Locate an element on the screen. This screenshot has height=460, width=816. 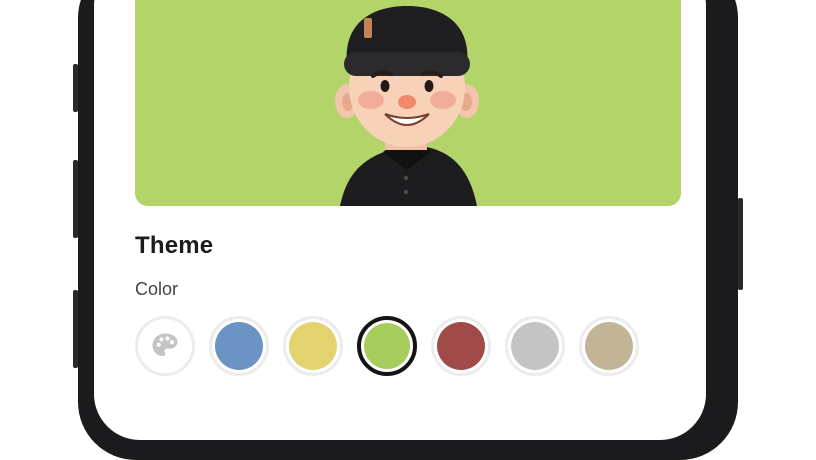
swatch-yellow-fill is located at coordinates (313, 346).